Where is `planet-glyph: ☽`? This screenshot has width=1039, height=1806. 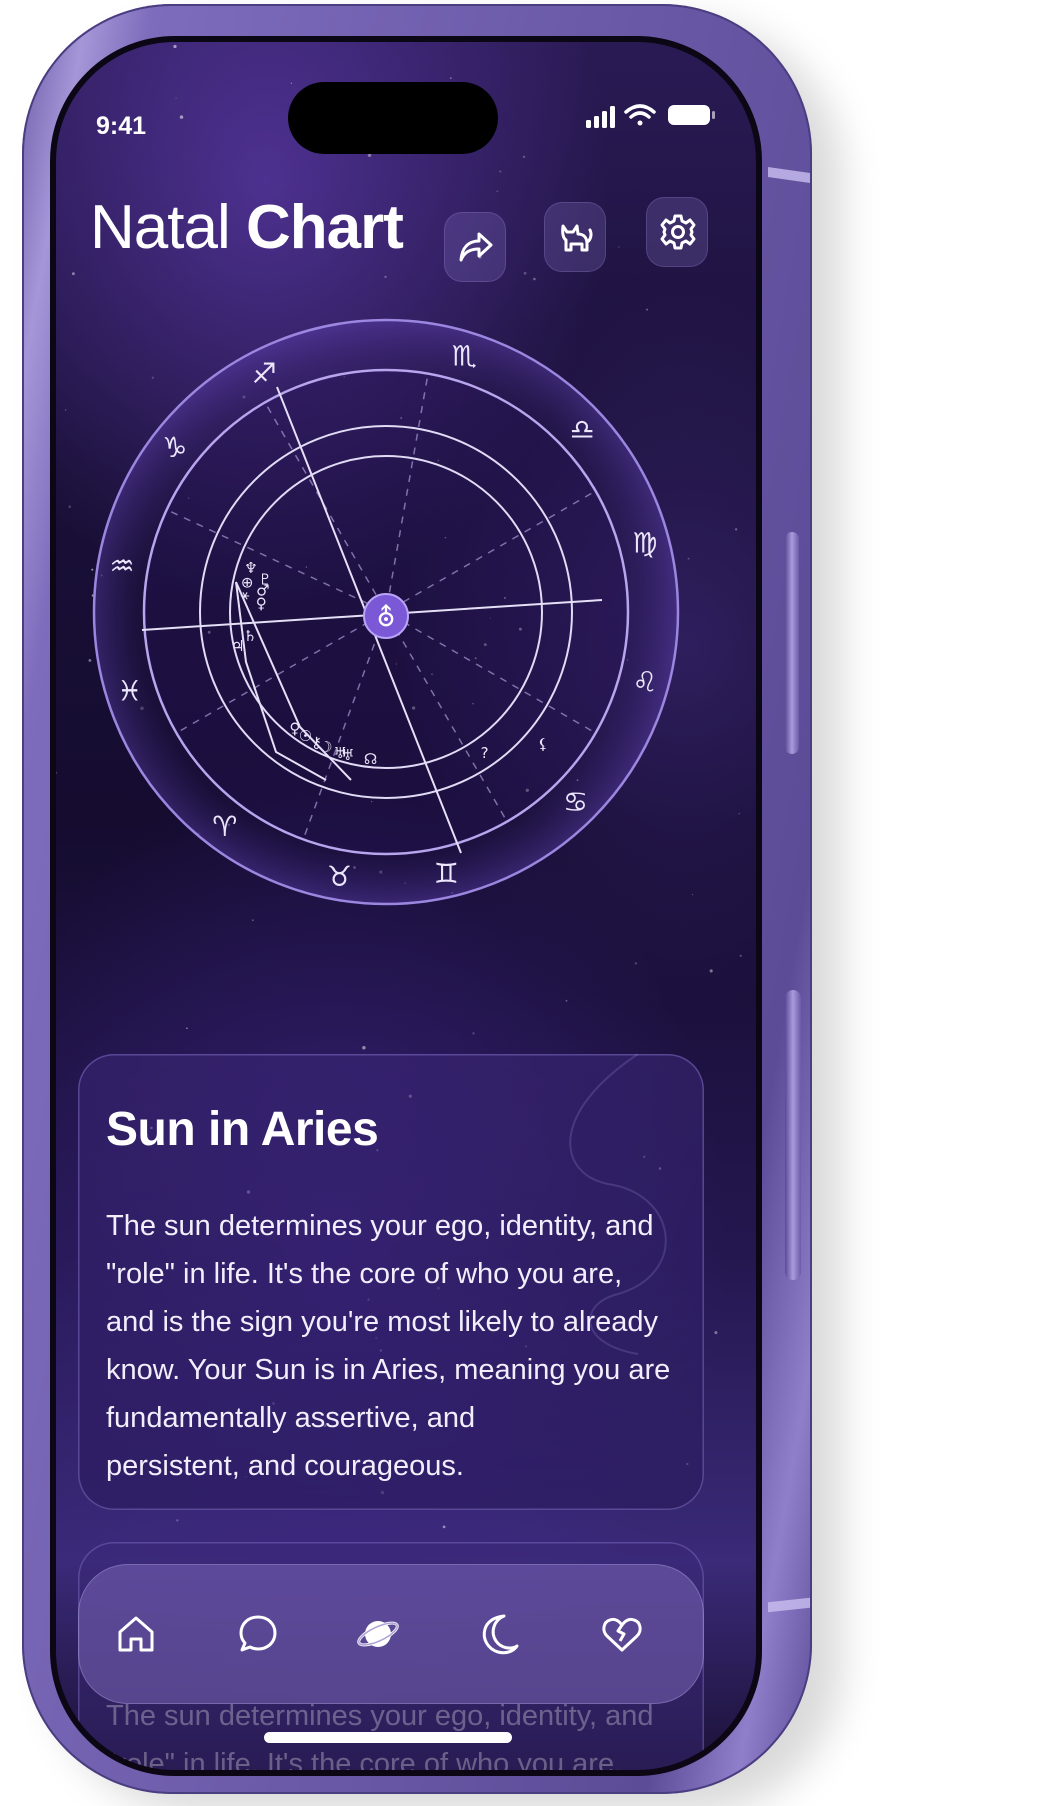 planet-glyph: ☽ is located at coordinates (325, 747).